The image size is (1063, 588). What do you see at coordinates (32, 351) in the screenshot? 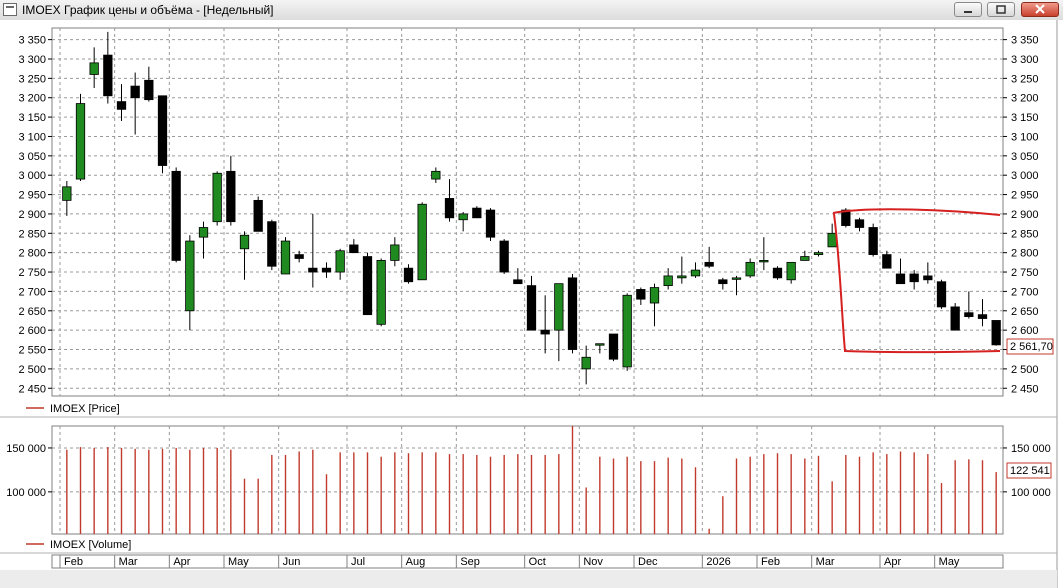
I see `price-tick-label-left: 2 550` at bounding box center [32, 351].